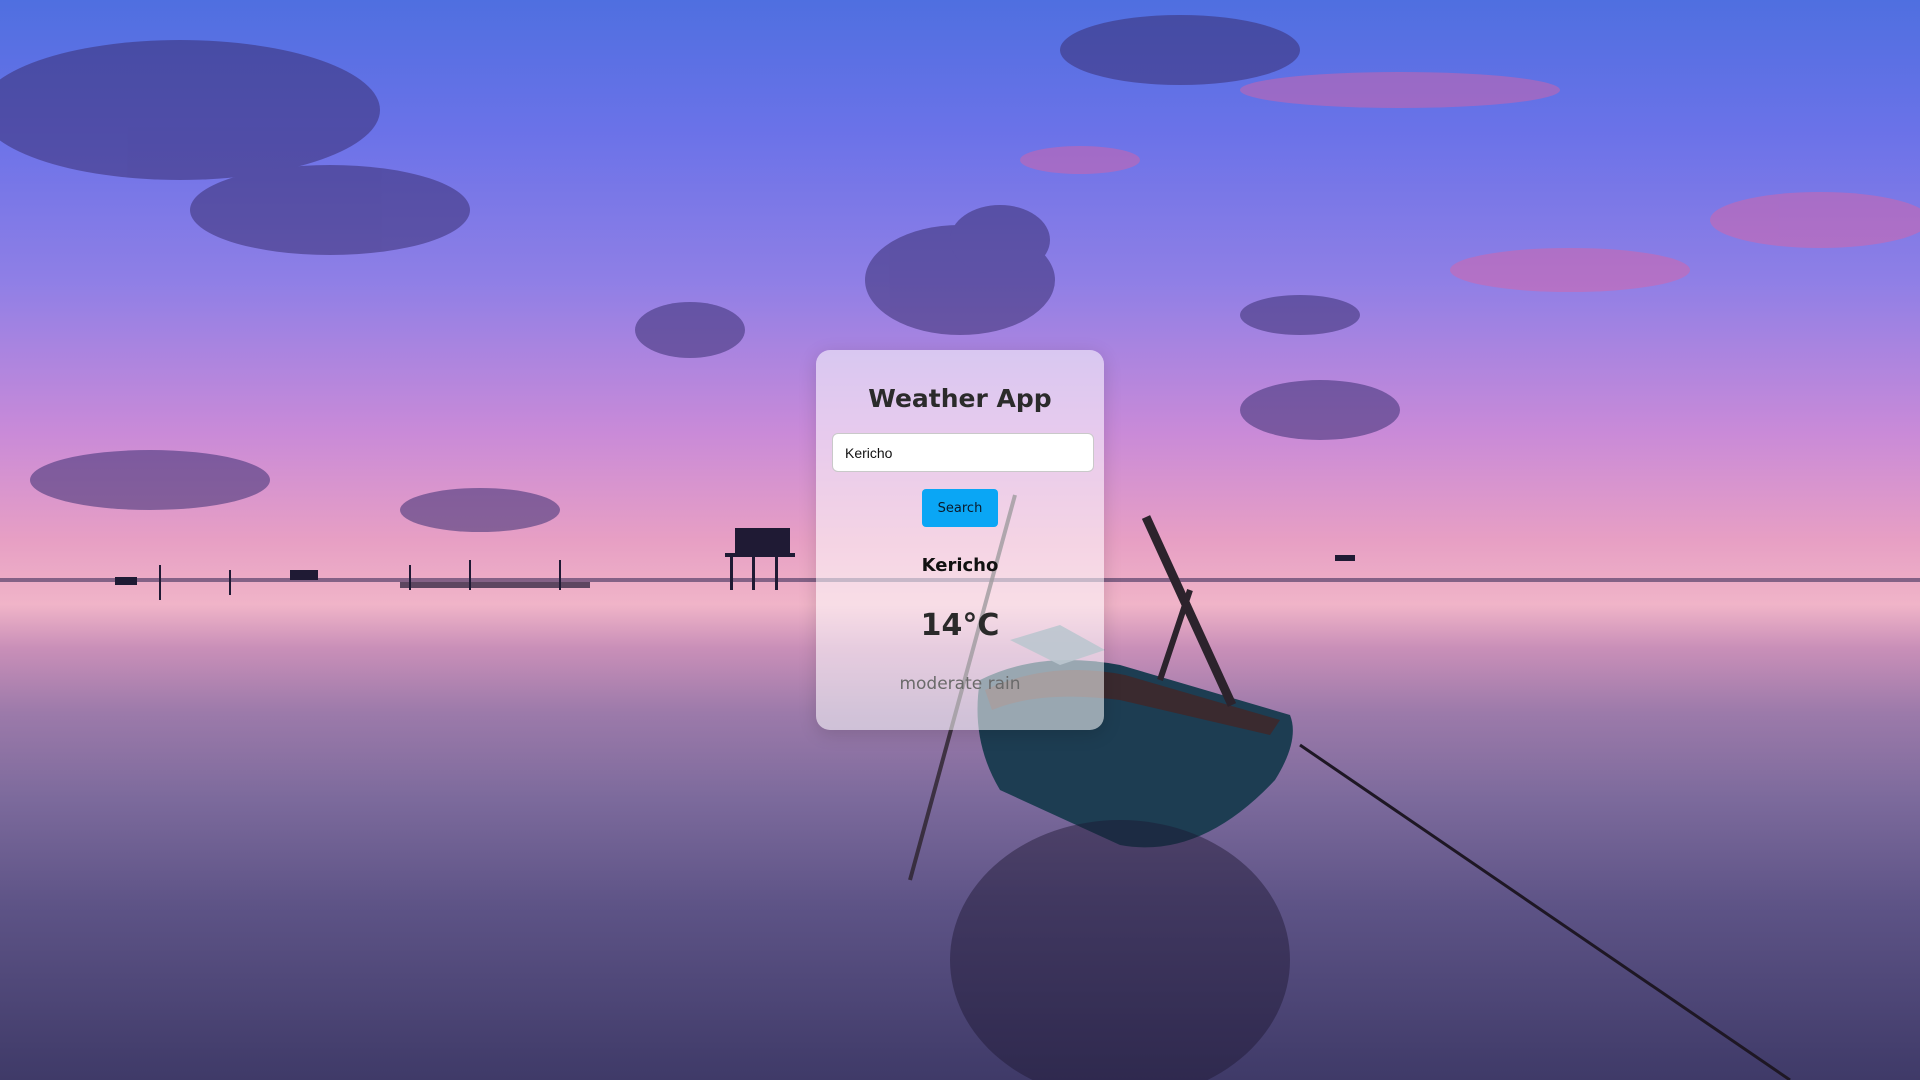 This screenshot has height=1080, width=1920. Describe the element at coordinates (963, 452) in the screenshot. I see `city-search-input` at that location.